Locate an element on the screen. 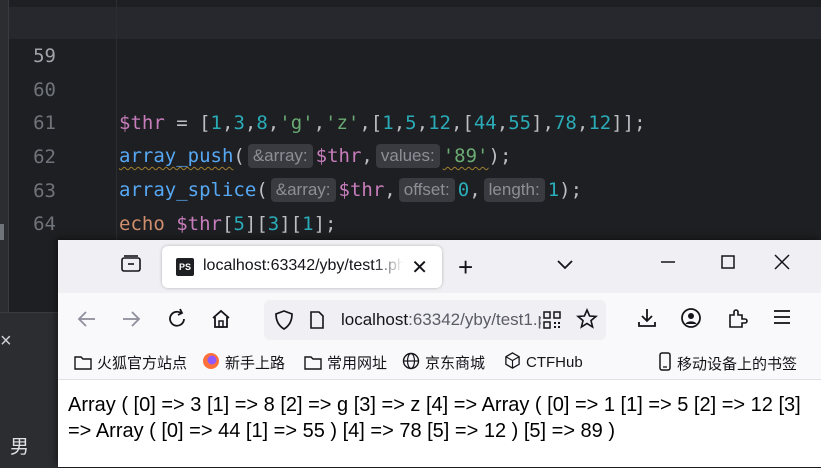  bookmark-folder-firefox: 火狐官方站点 is located at coordinates (130, 362).